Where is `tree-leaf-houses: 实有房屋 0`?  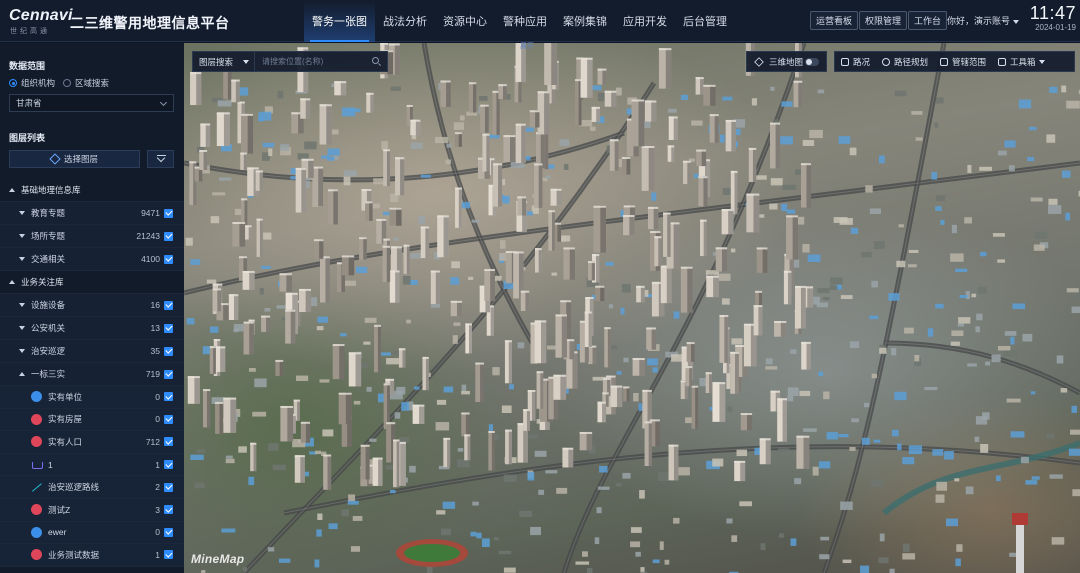 tree-leaf-houses: 实有房屋 0 is located at coordinates (92, 420).